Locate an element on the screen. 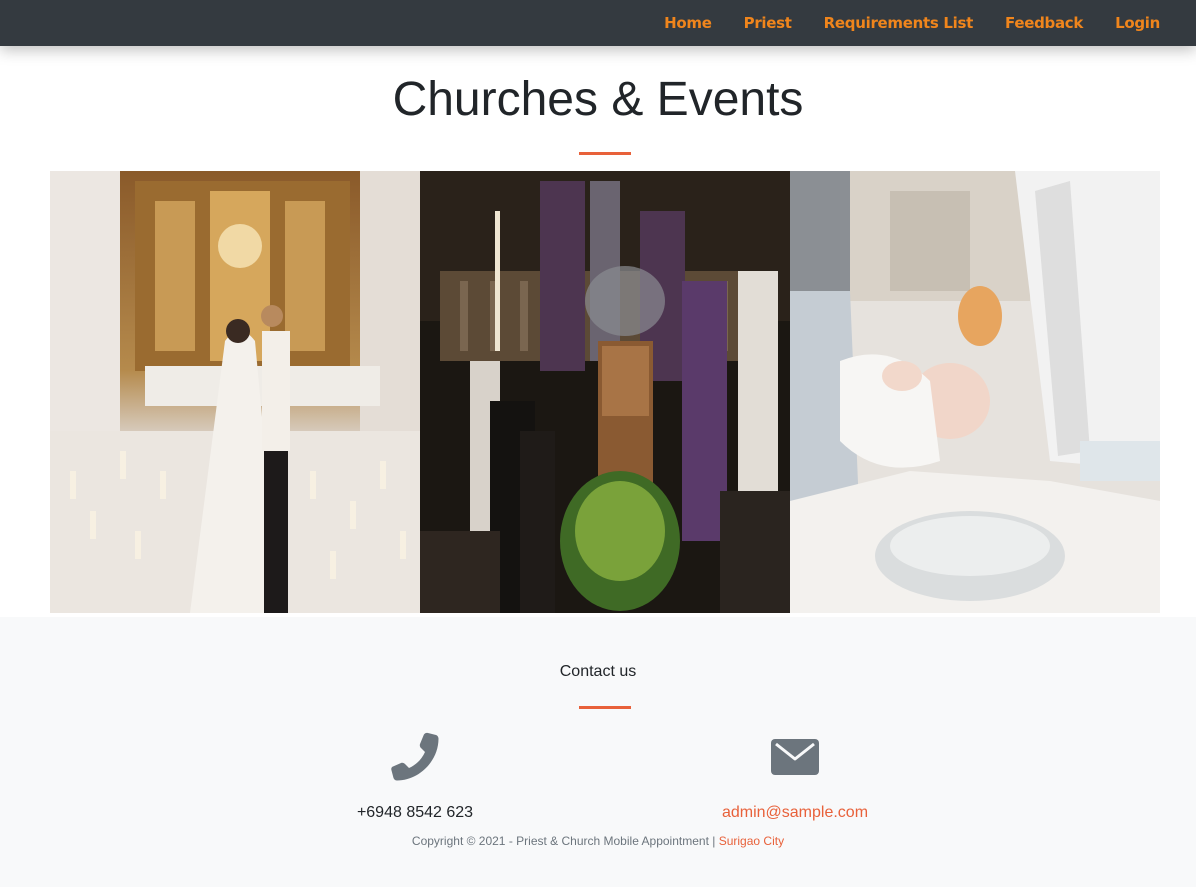 This screenshot has height=887, width=1196. email-contact: admin@sample.com is located at coordinates (795, 777).